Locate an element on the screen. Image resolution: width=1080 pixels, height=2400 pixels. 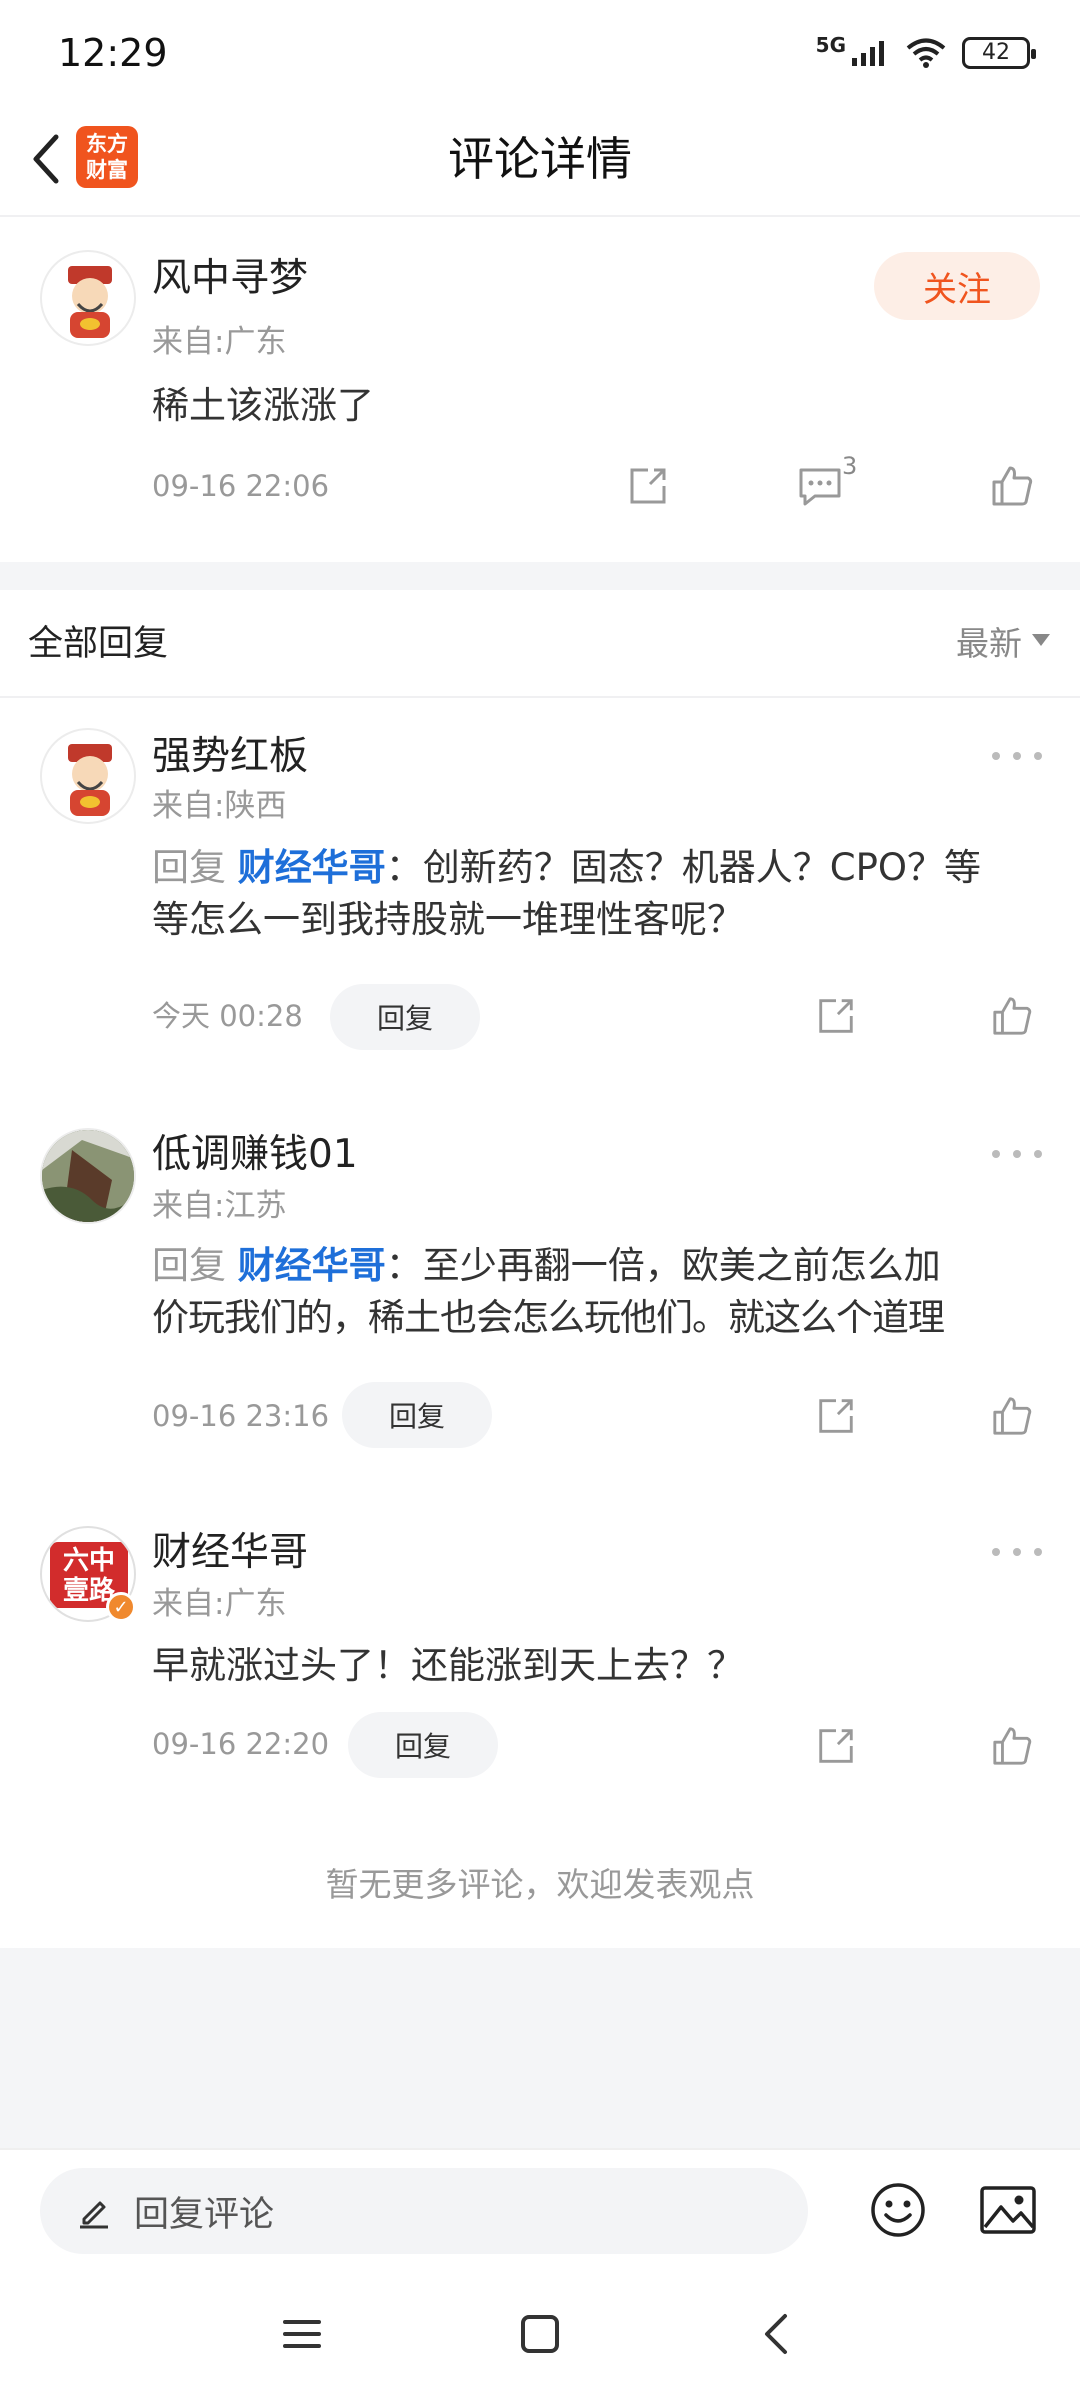
comment-button is located at coordinates (820, 486).